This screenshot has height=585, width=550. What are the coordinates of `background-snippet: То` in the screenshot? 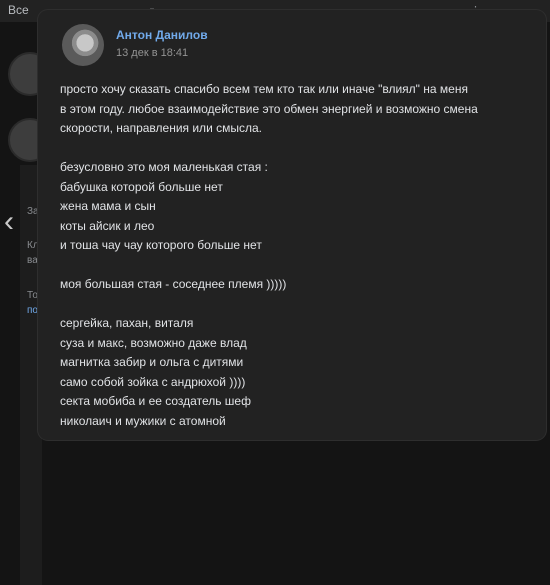 It's located at (32, 295).